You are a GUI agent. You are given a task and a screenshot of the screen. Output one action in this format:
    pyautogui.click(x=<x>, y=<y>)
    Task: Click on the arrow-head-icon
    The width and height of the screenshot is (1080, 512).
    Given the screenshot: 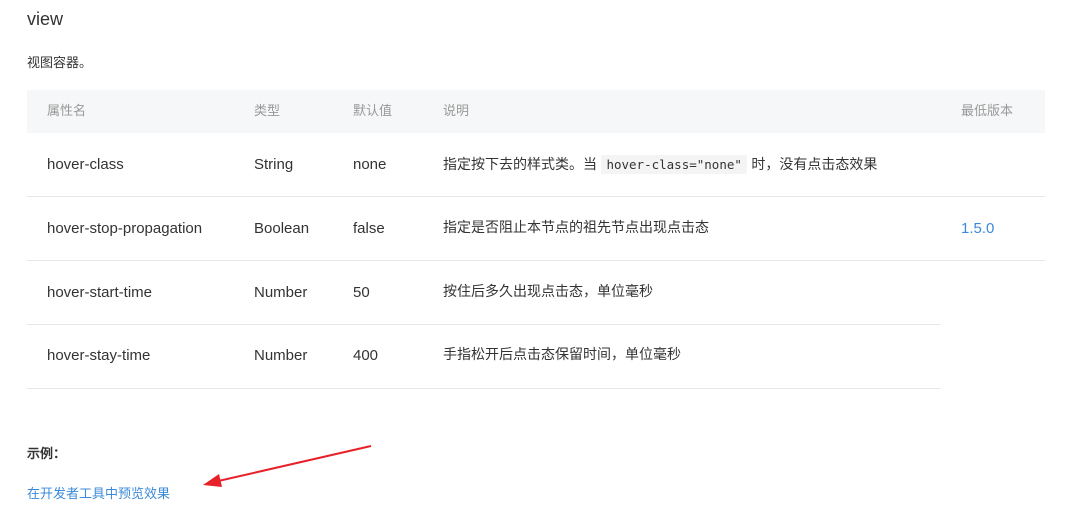 What is the action you would take?
    pyautogui.click(x=212, y=480)
    